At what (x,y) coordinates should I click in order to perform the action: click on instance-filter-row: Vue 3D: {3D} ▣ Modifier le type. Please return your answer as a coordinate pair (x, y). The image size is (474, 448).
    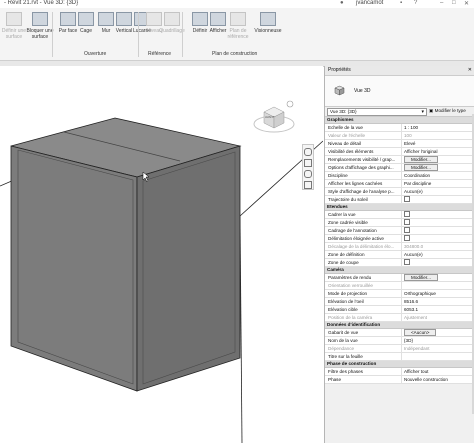
    Looking at the image, I should click on (399, 112).